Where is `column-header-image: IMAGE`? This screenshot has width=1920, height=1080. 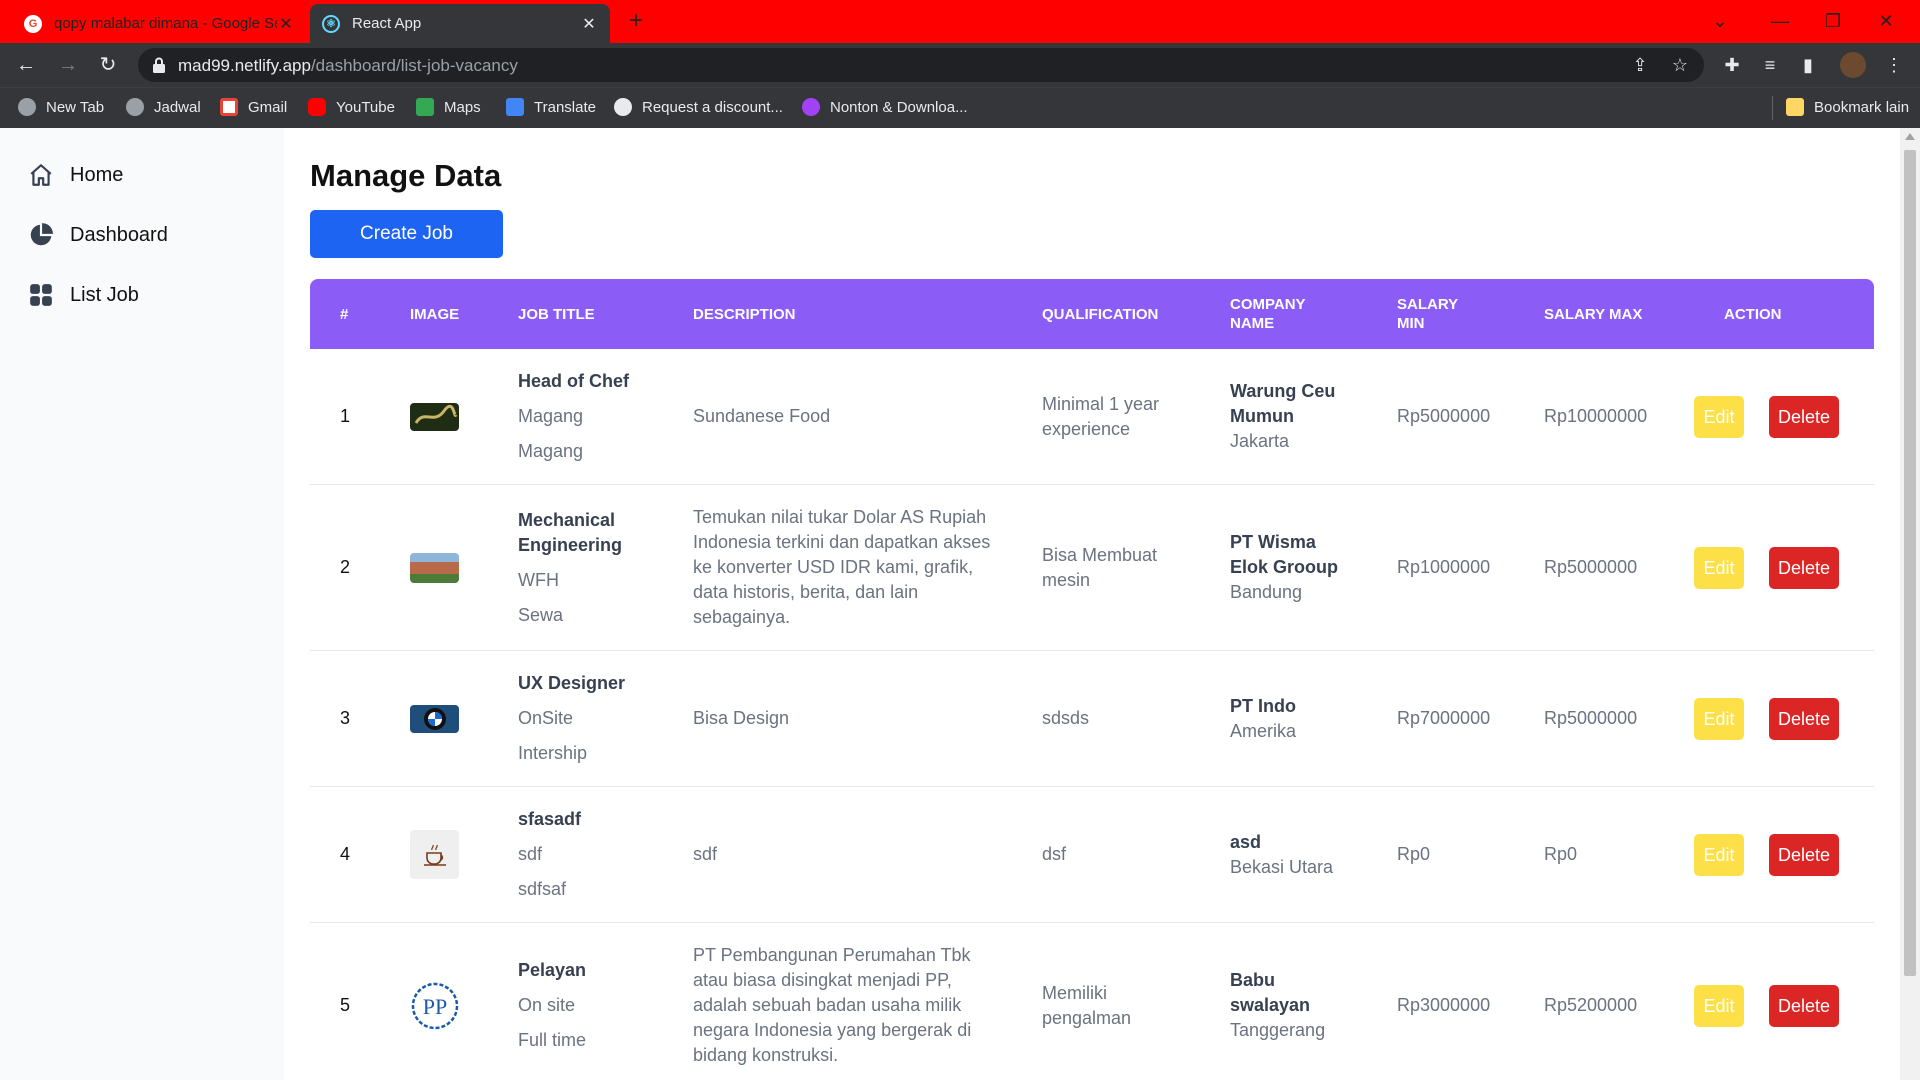
column-header-image: IMAGE is located at coordinates (435, 314).